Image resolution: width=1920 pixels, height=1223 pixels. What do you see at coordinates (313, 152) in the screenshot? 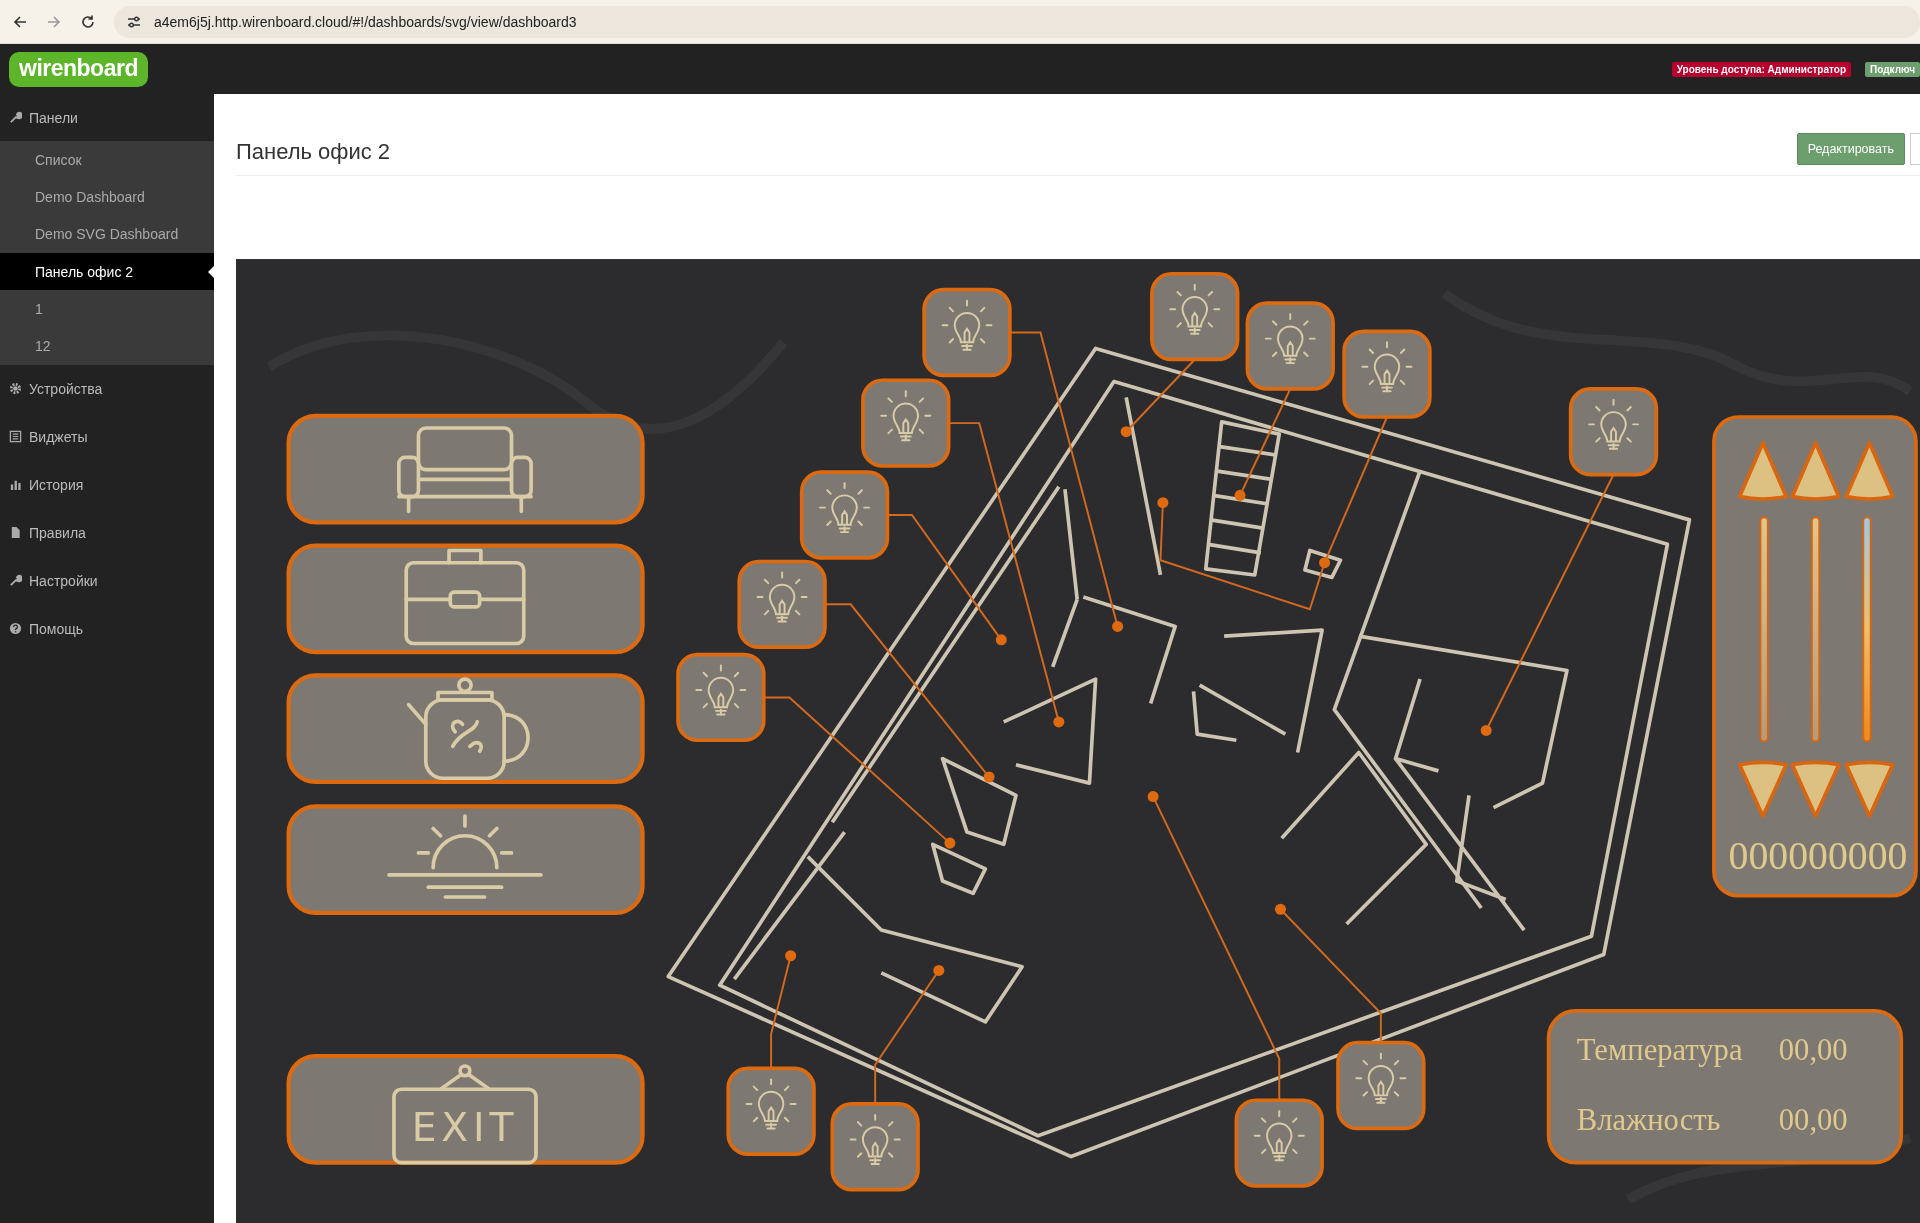
I see `page-title: Панель офис 2` at bounding box center [313, 152].